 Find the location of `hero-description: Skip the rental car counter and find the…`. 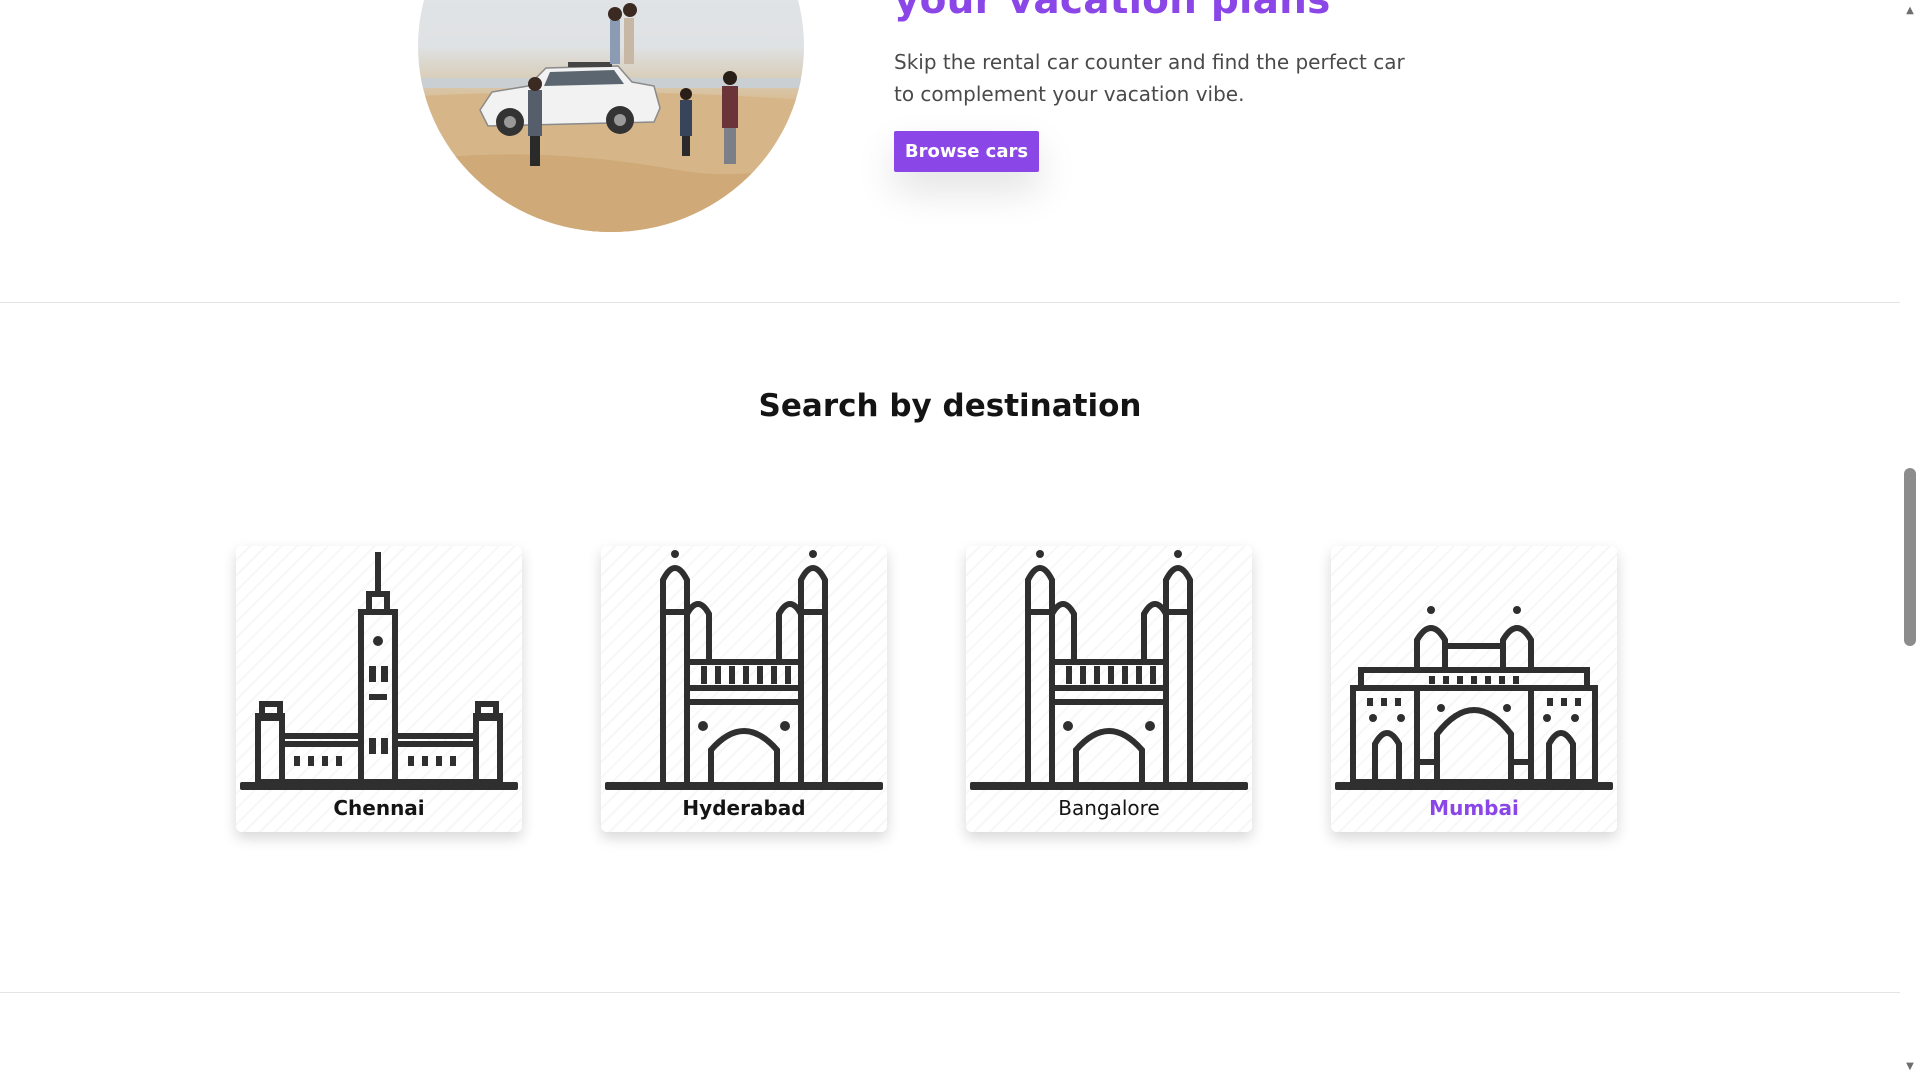

hero-description: Skip the rental car counter and find the… is located at coordinates (1149, 78).